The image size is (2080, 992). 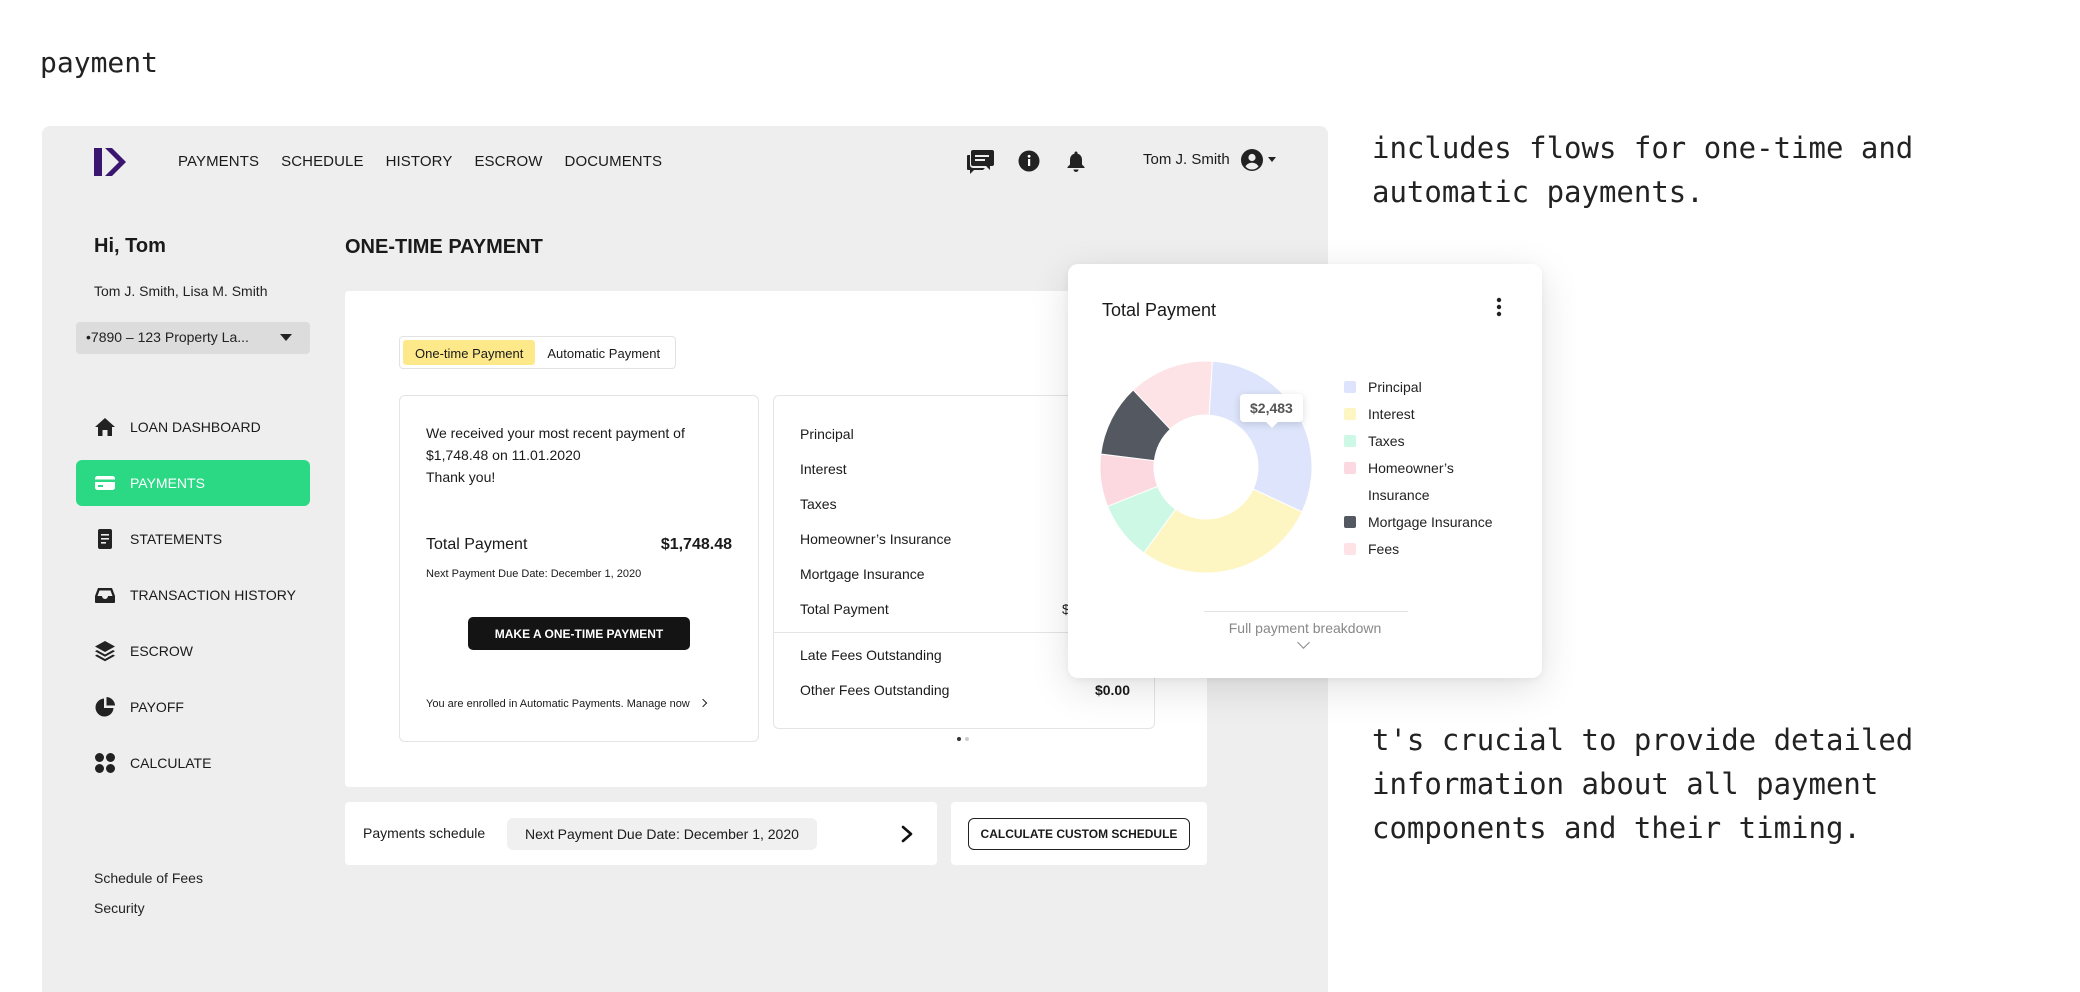 I want to click on donut-slice-principal, so click(x=1260, y=436).